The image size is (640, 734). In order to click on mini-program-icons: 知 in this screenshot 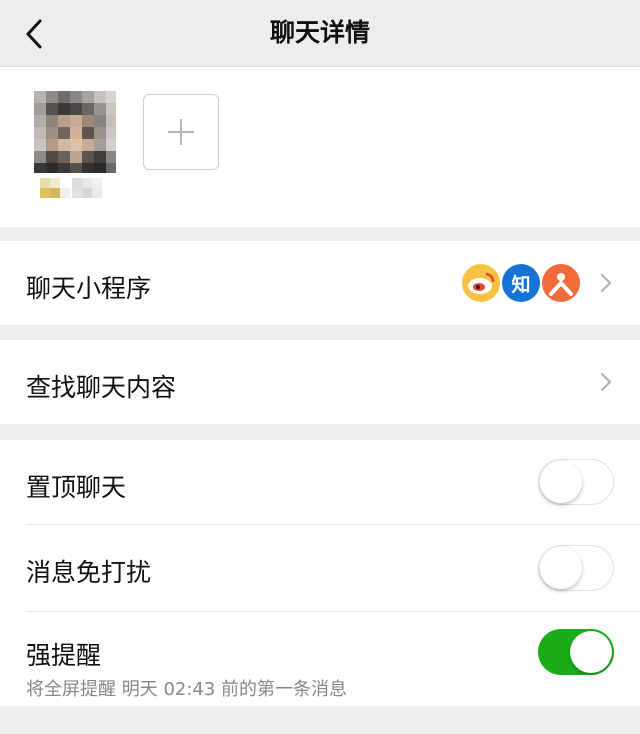, I will do `click(521, 283)`.